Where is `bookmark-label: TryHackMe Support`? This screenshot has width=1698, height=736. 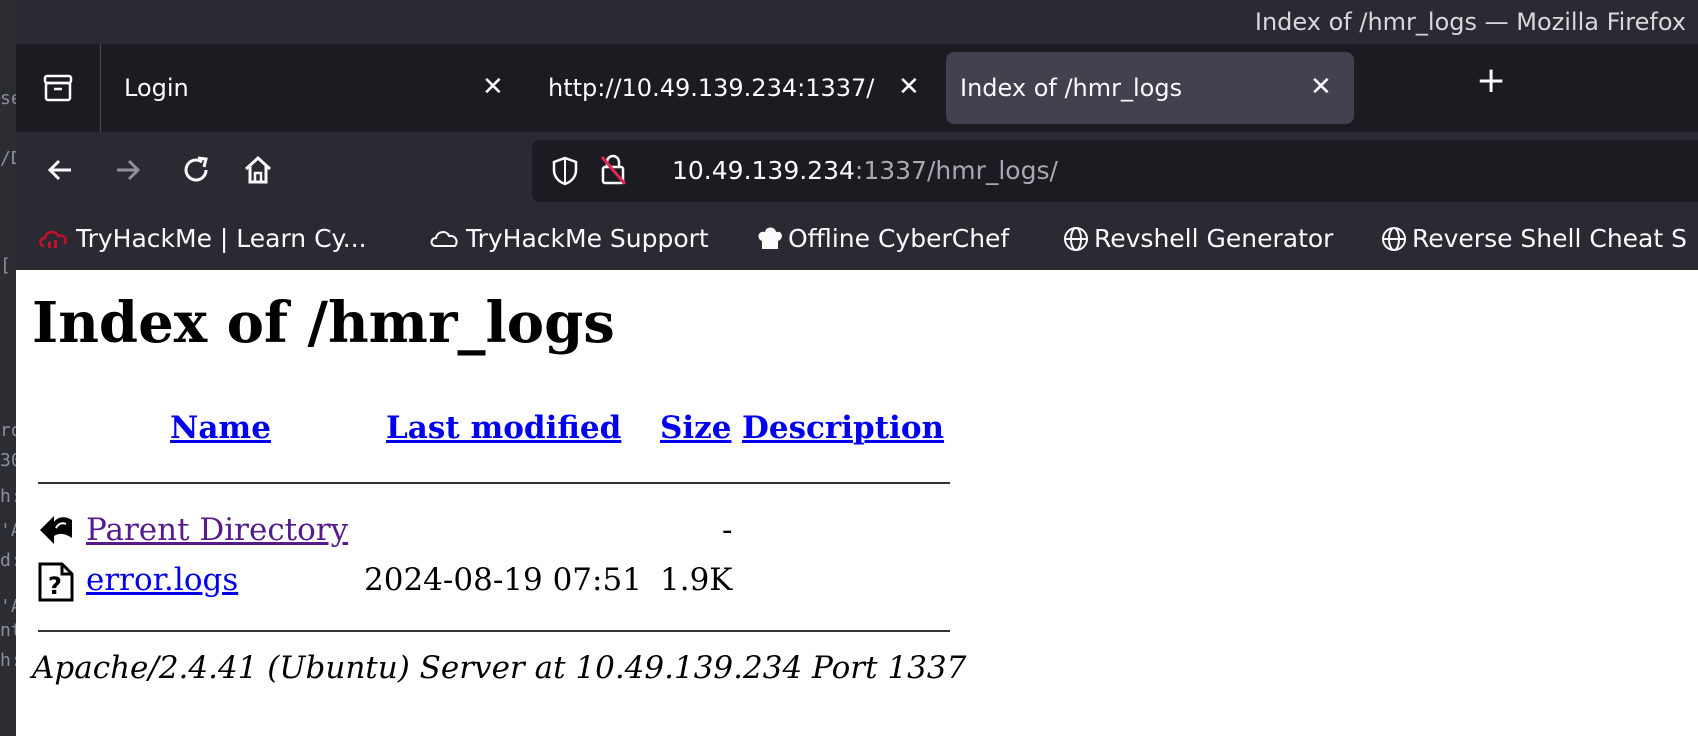
bookmark-label: TryHackMe Support is located at coordinates (587, 238).